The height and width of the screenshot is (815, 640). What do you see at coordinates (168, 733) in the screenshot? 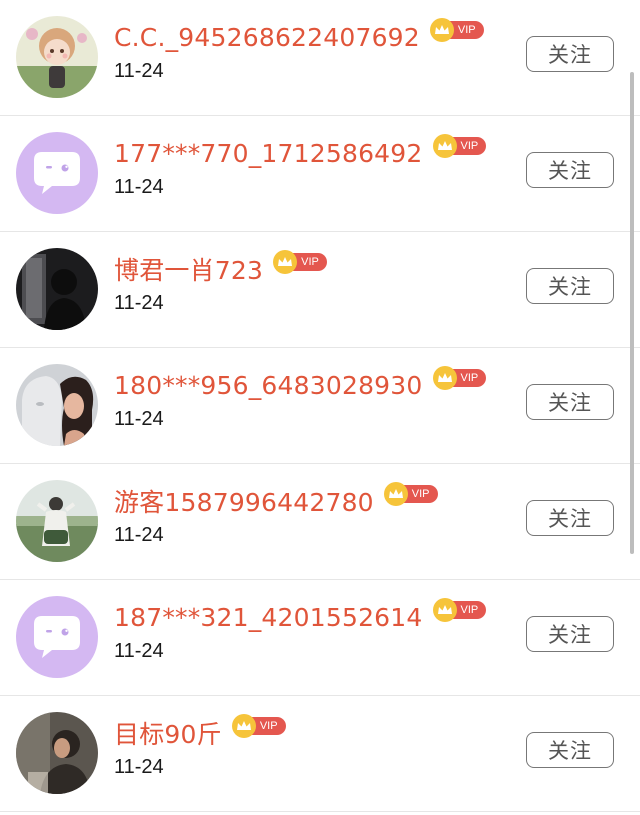
I see `user-name: 目标90斤` at bounding box center [168, 733].